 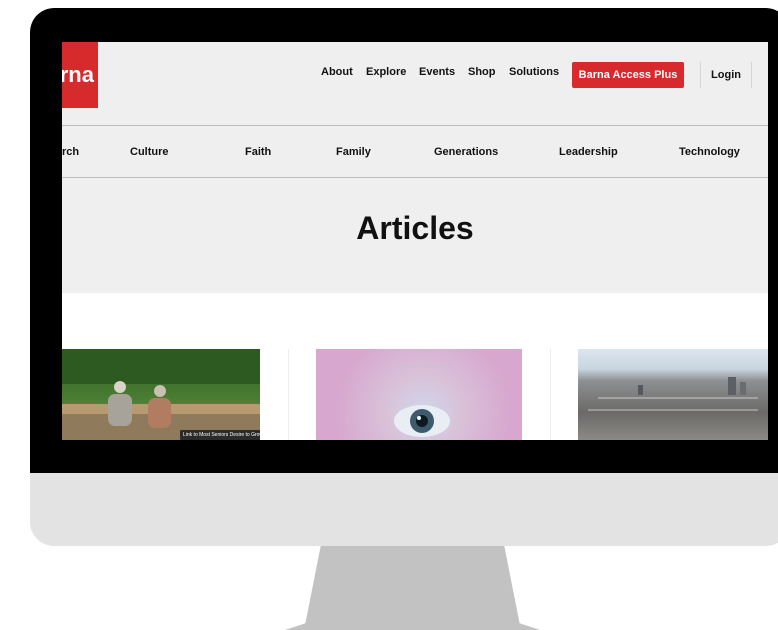 I want to click on barna-logo: rna, so click(x=80, y=75).